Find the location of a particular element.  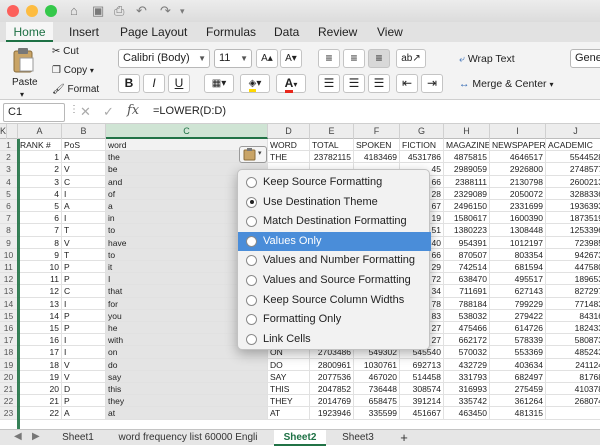

cell-rank: 7 is located at coordinates (40, 230).